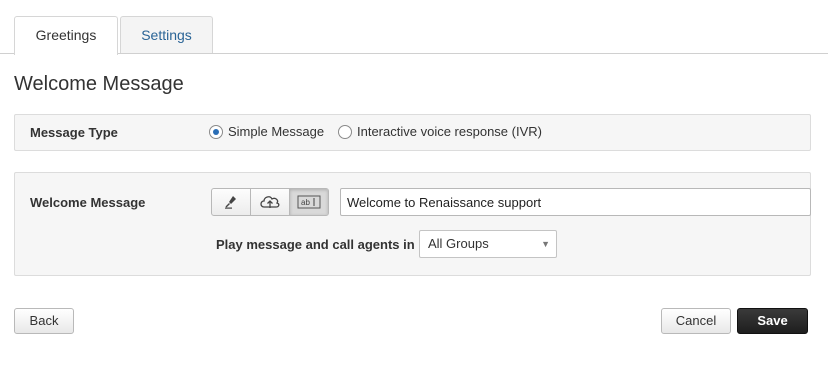  I want to click on cloud-upload-icon, so click(270, 202).